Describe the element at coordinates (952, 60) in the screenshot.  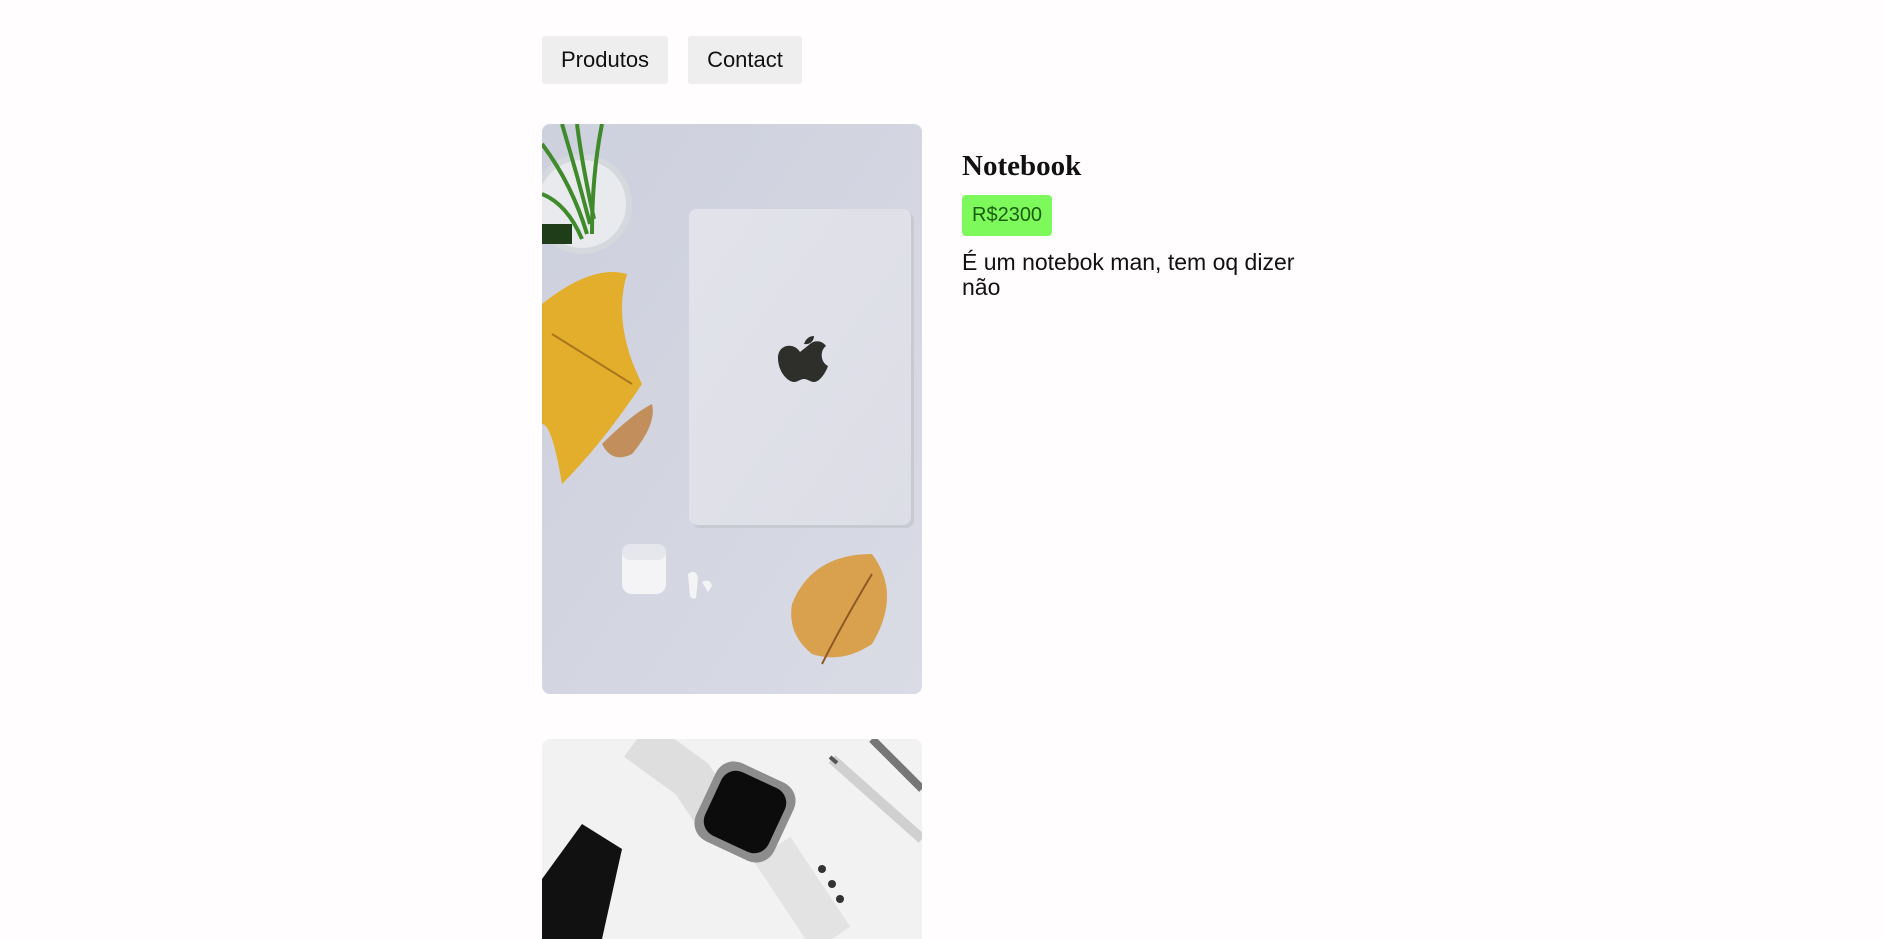
I see `top-nav: Produtos Contact` at that location.